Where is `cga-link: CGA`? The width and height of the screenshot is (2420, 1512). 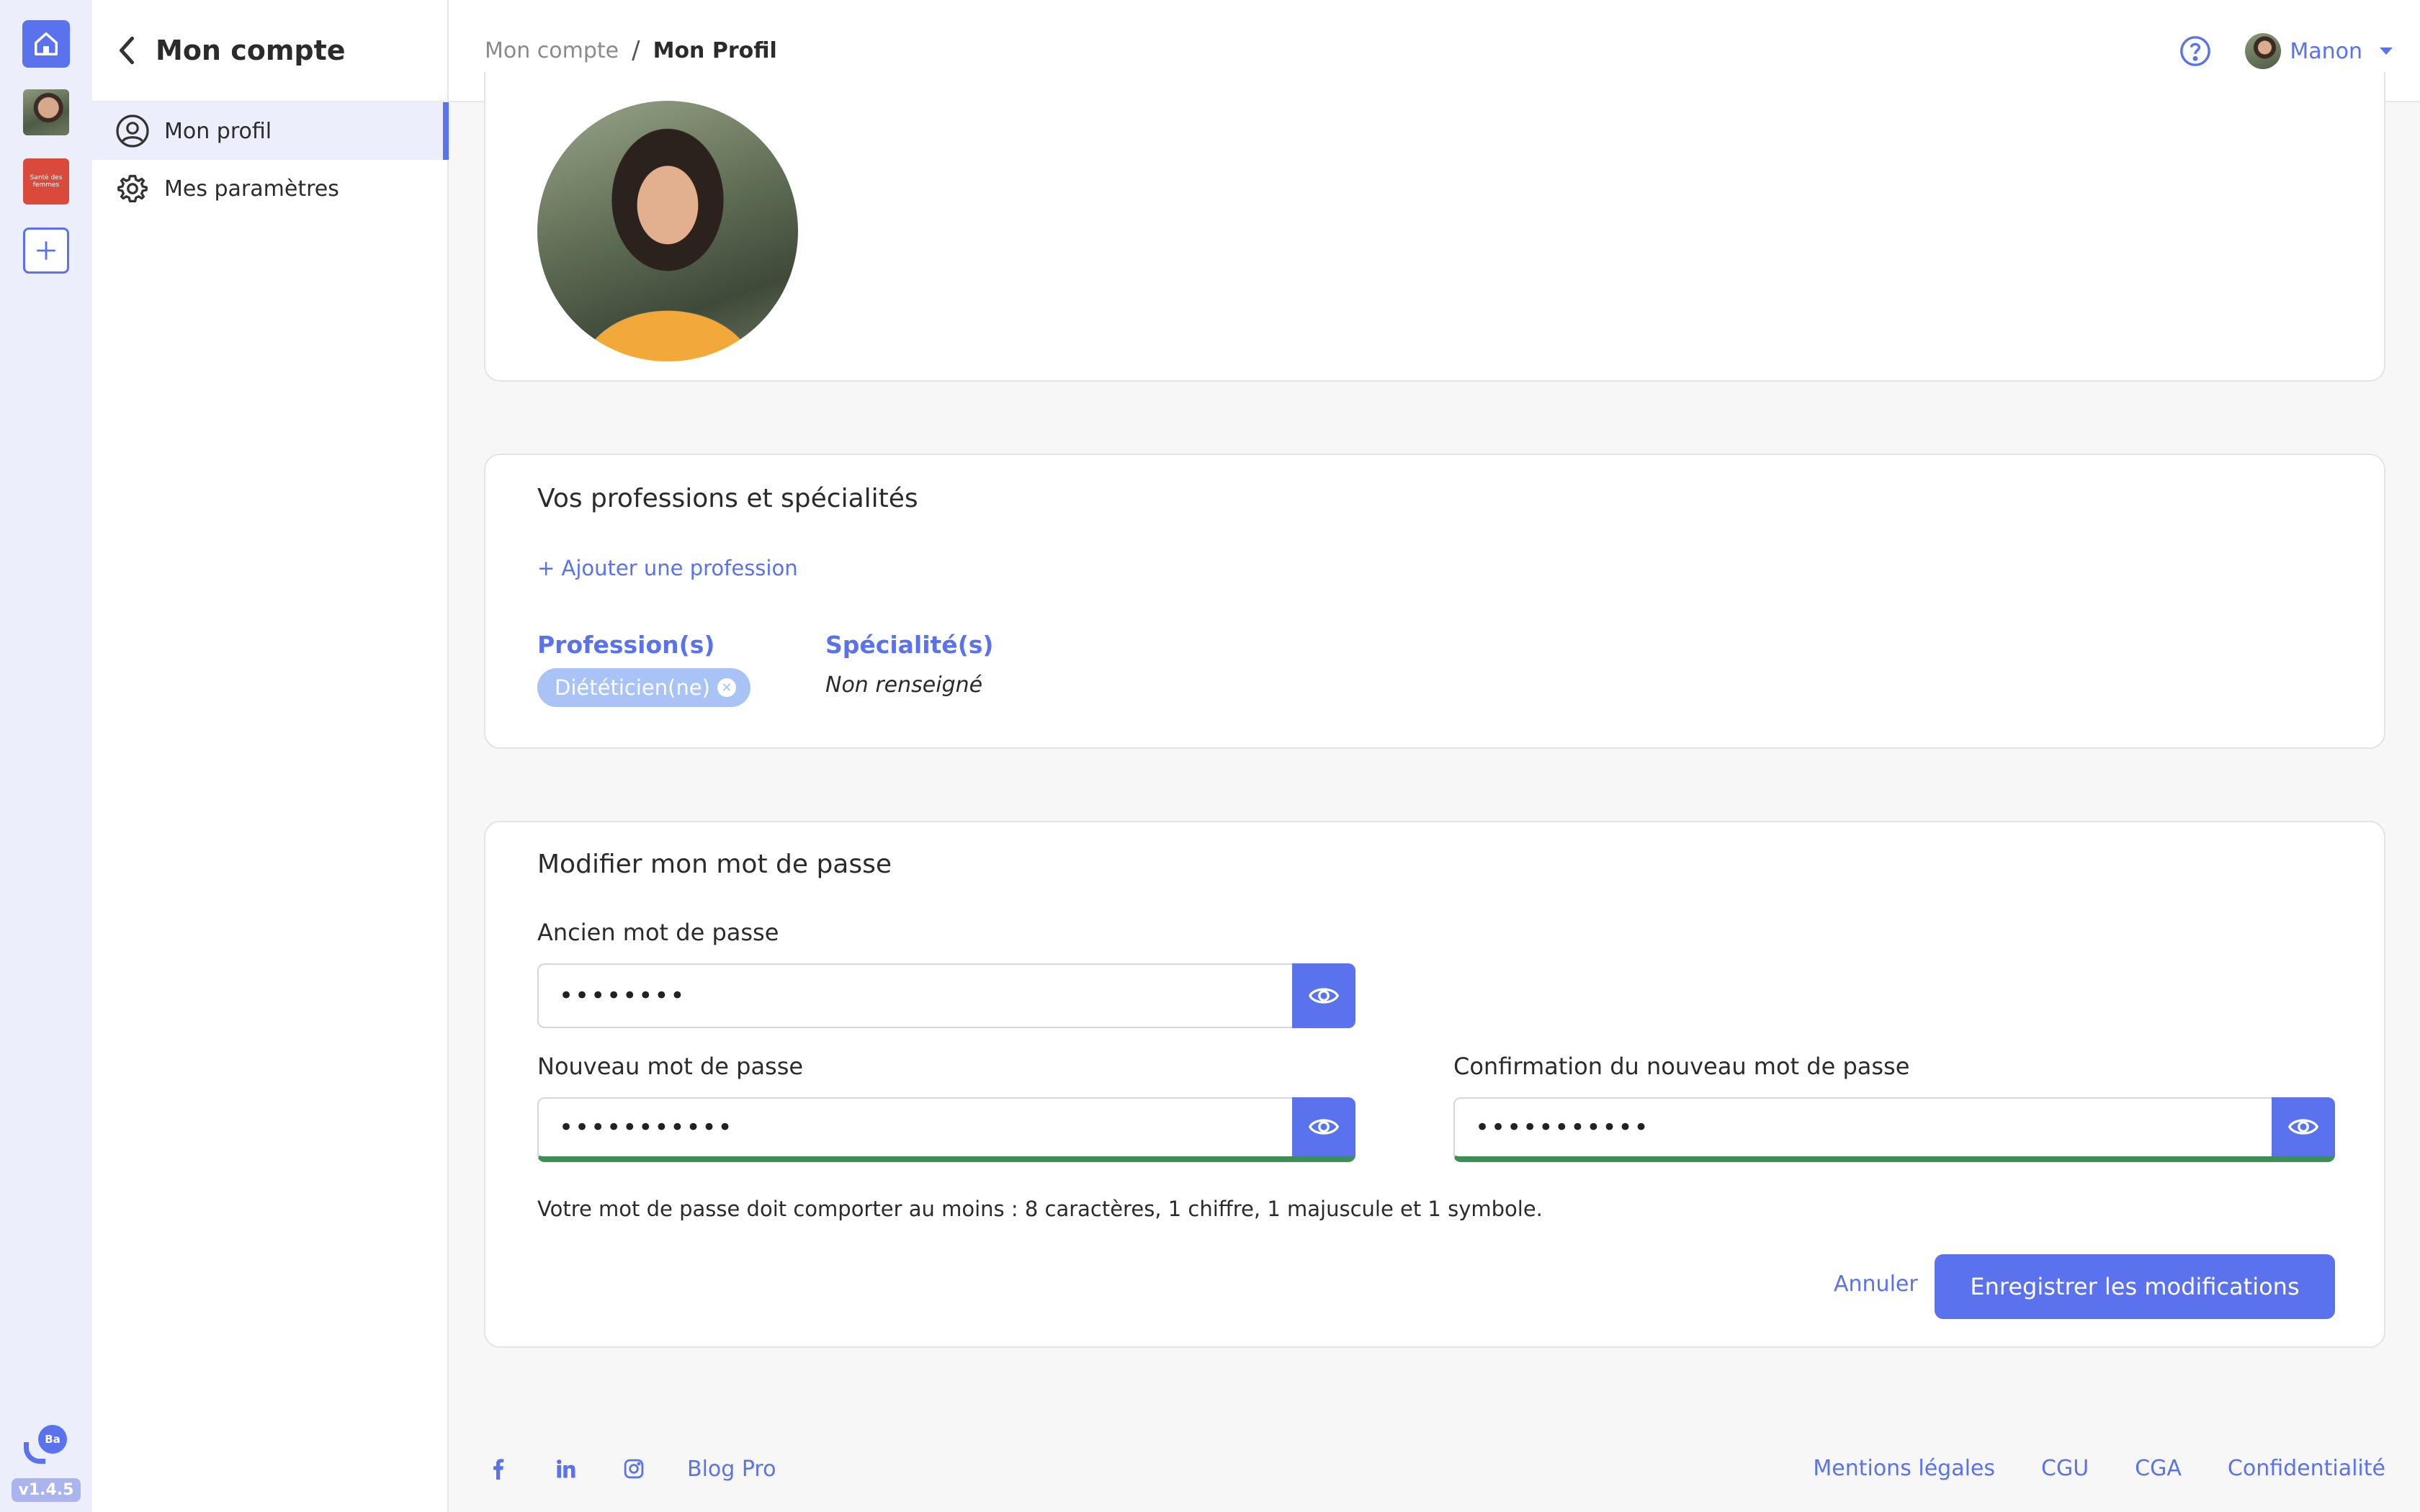
cga-link: CGA is located at coordinates (2158, 1468).